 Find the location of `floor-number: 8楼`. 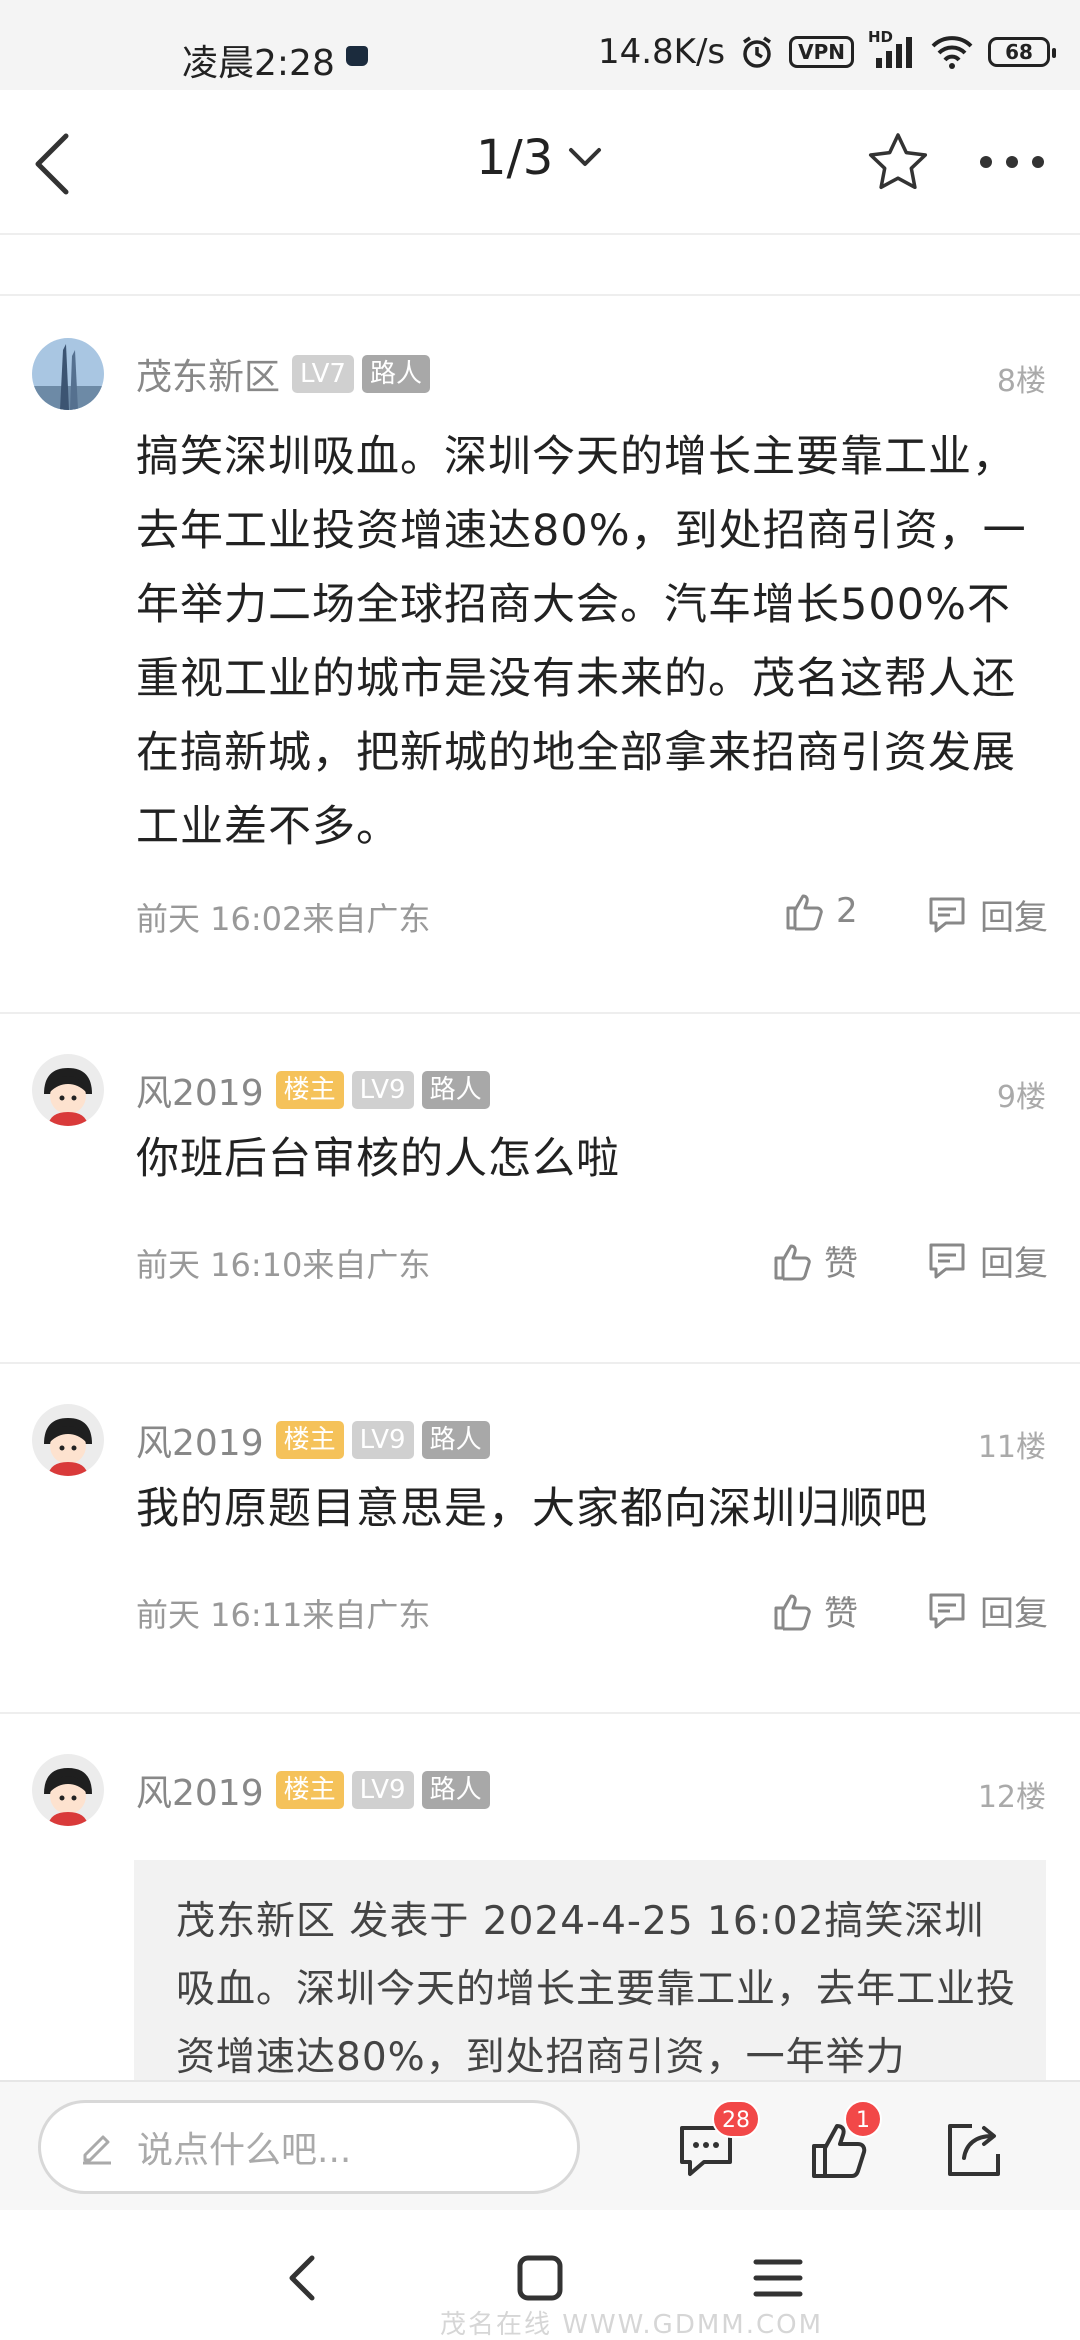

floor-number: 8楼 is located at coordinates (1021, 381).